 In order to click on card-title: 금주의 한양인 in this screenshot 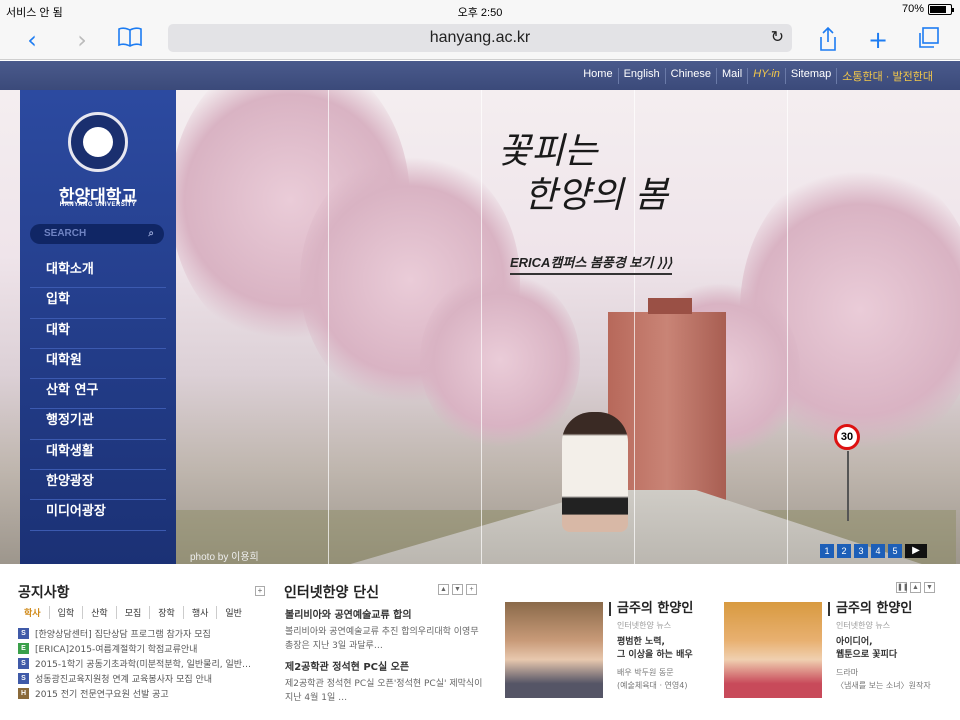, I will do `click(870, 609)`.